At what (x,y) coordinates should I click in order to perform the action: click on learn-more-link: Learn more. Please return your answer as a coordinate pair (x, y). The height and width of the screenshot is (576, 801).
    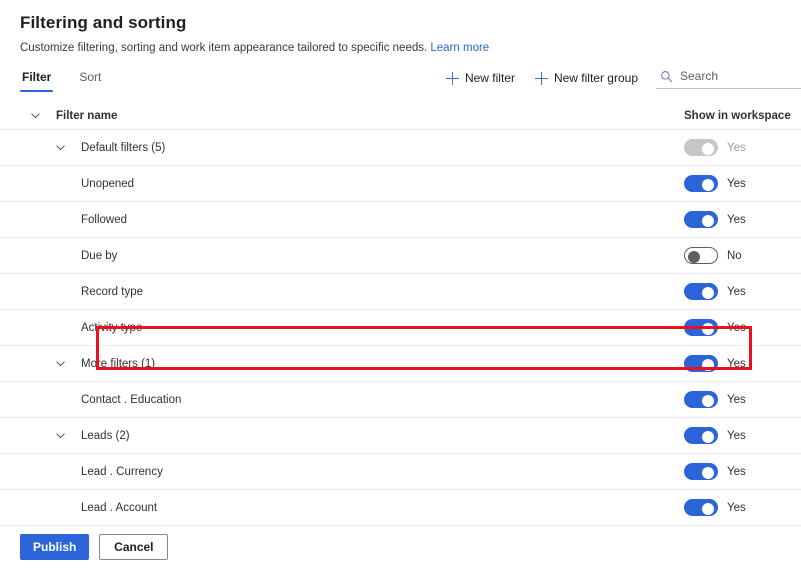
    Looking at the image, I should click on (459, 48).